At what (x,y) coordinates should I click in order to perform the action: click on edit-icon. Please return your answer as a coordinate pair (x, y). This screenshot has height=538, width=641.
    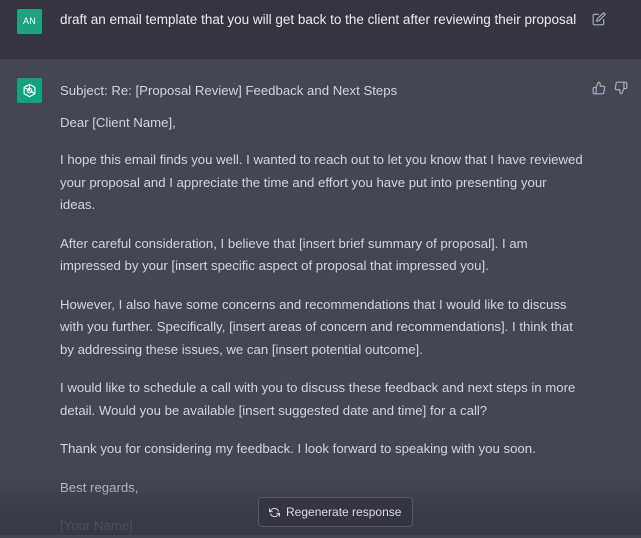
    Looking at the image, I should click on (599, 19).